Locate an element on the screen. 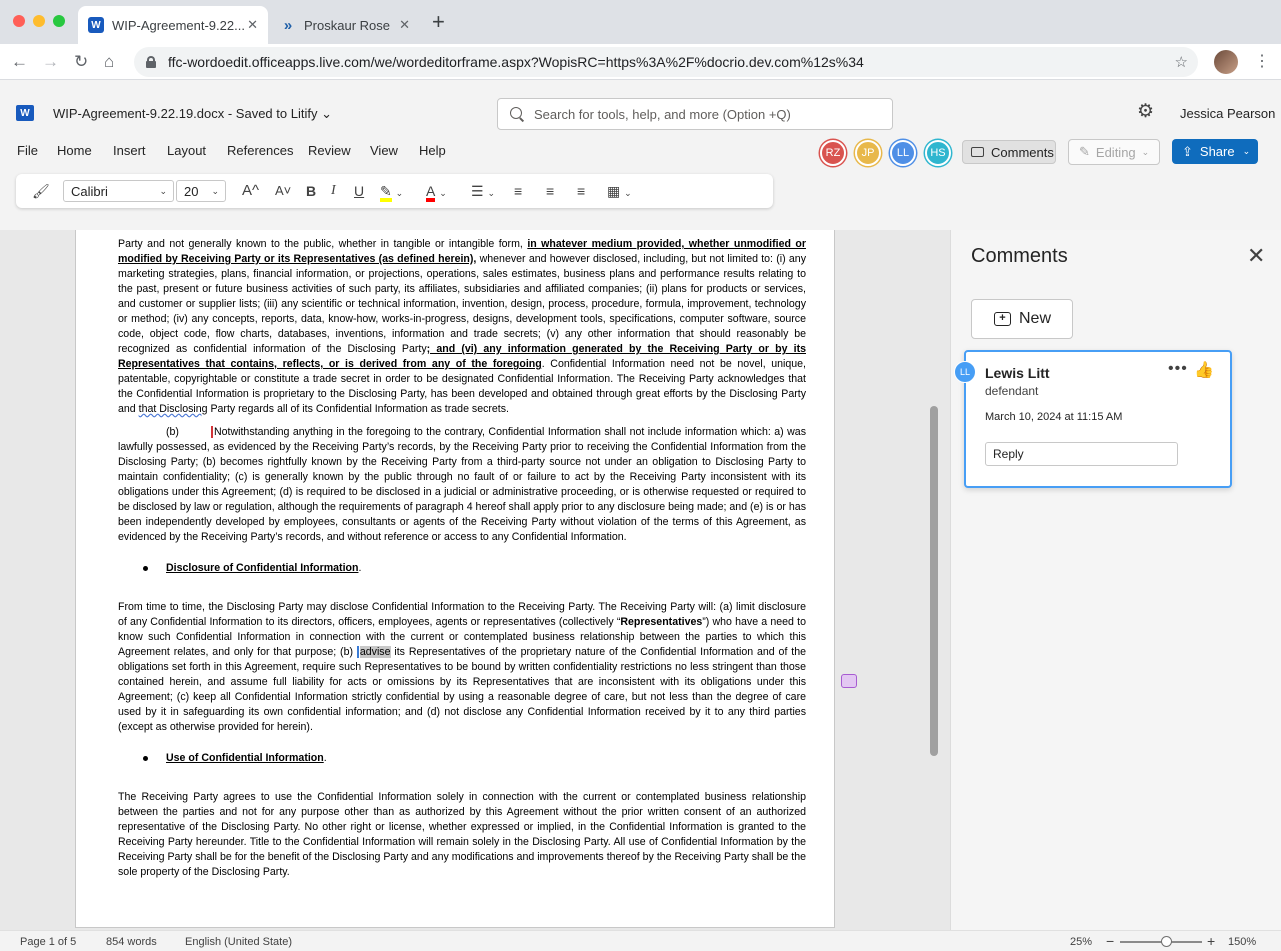 The height and width of the screenshot is (951, 1281). collaborator-avatar-jp: JP is located at coordinates (868, 153).